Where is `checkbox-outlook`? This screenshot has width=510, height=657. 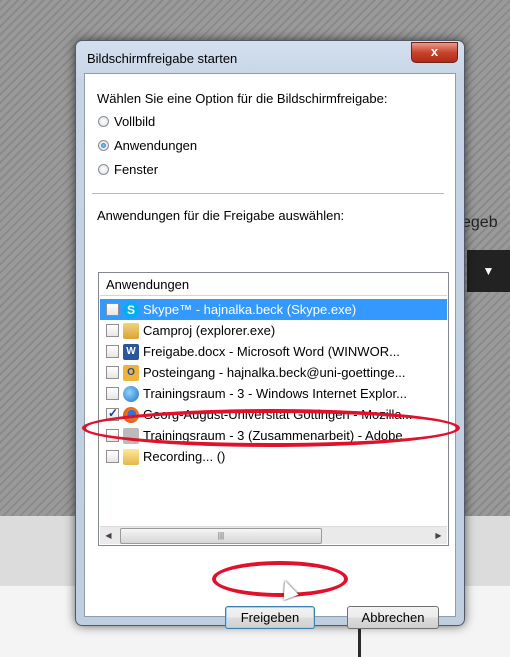 checkbox-outlook is located at coordinates (112, 372).